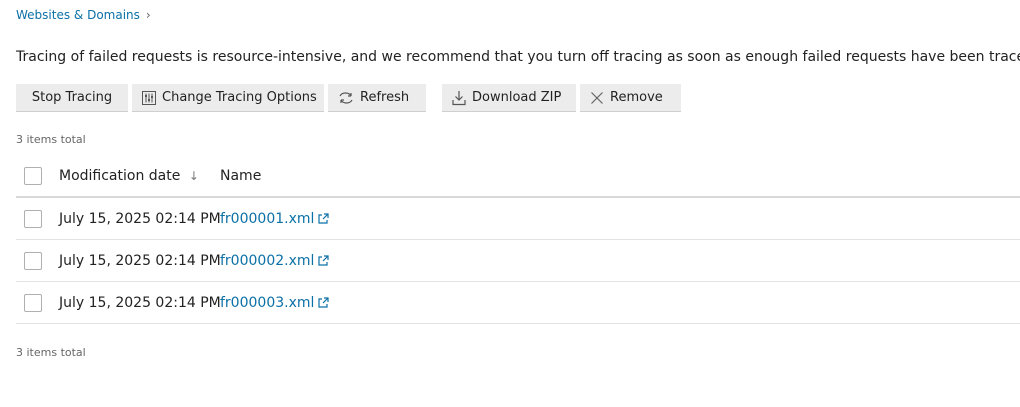  I want to click on remove-label: Remove, so click(636, 97).